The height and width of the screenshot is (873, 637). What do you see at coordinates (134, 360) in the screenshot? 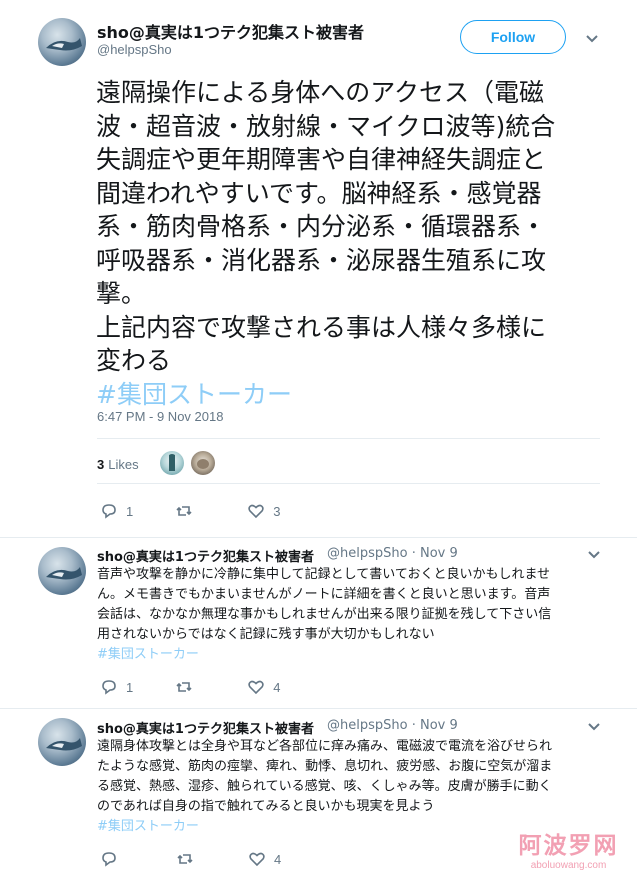
I see `tweet-text-line: 変わる` at bounding box center [134, 360].